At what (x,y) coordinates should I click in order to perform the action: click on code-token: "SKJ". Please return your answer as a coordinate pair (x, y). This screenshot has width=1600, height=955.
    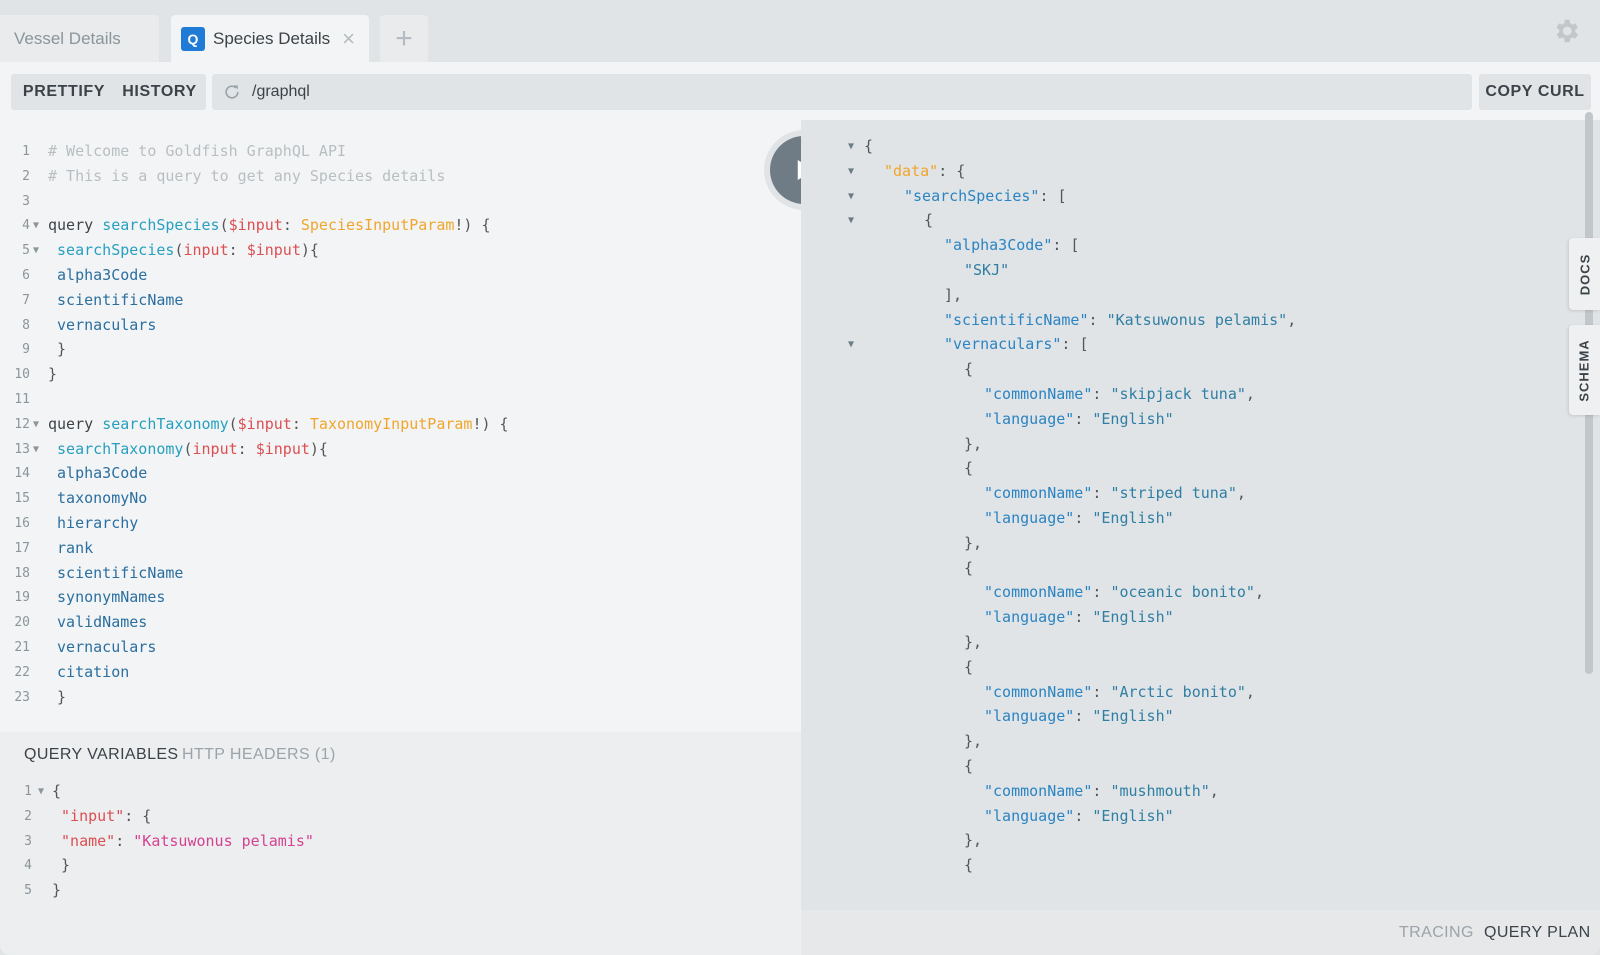
    Looking at the image, I should click on (987, 270).